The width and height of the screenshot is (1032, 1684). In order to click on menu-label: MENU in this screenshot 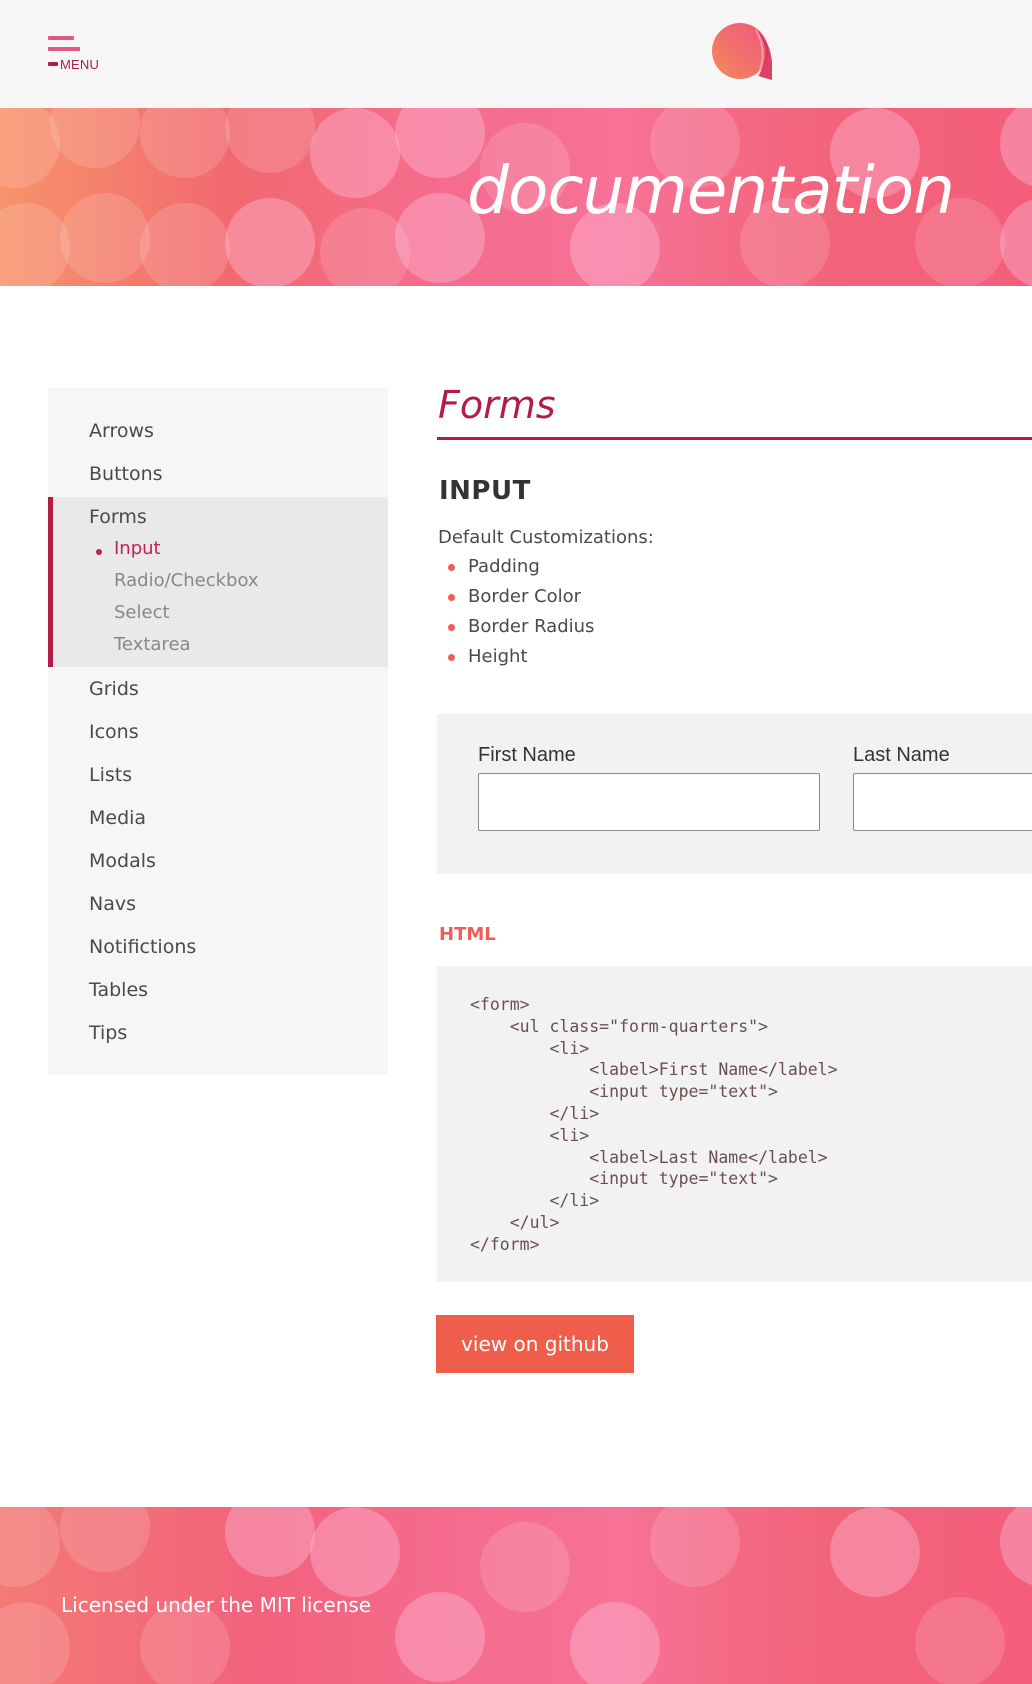, I will do `click(80, 64)`.